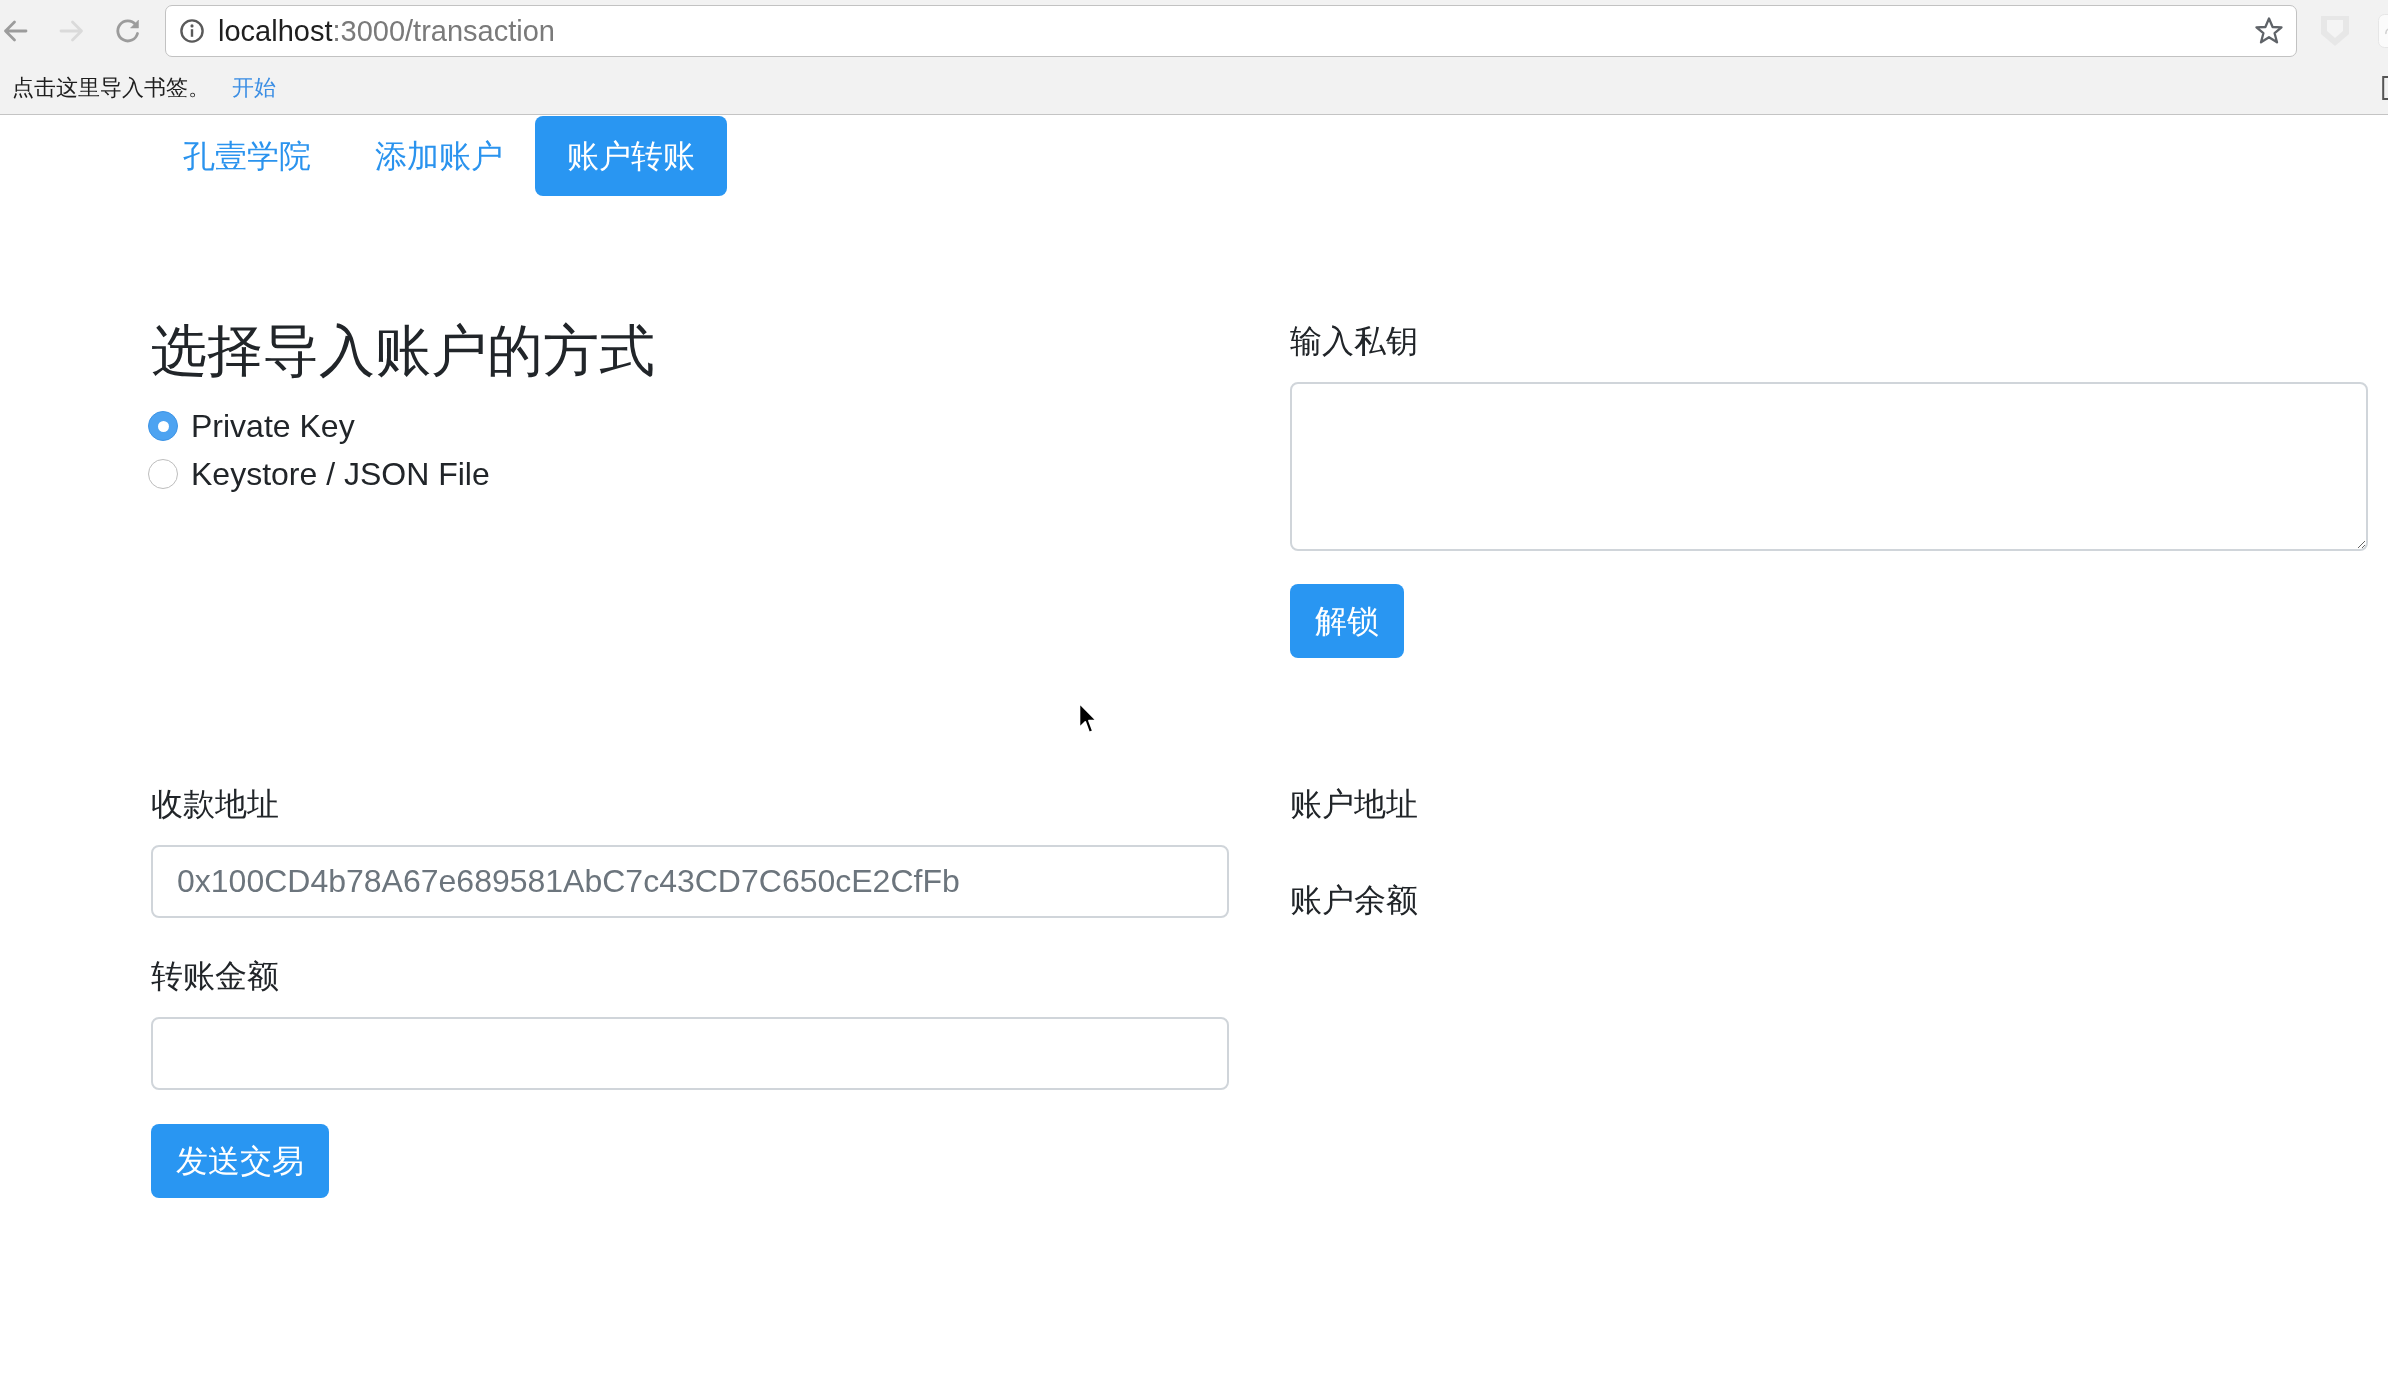 The image size is (2388, 1374). I want to click on star-icon, so click(2269, 30).